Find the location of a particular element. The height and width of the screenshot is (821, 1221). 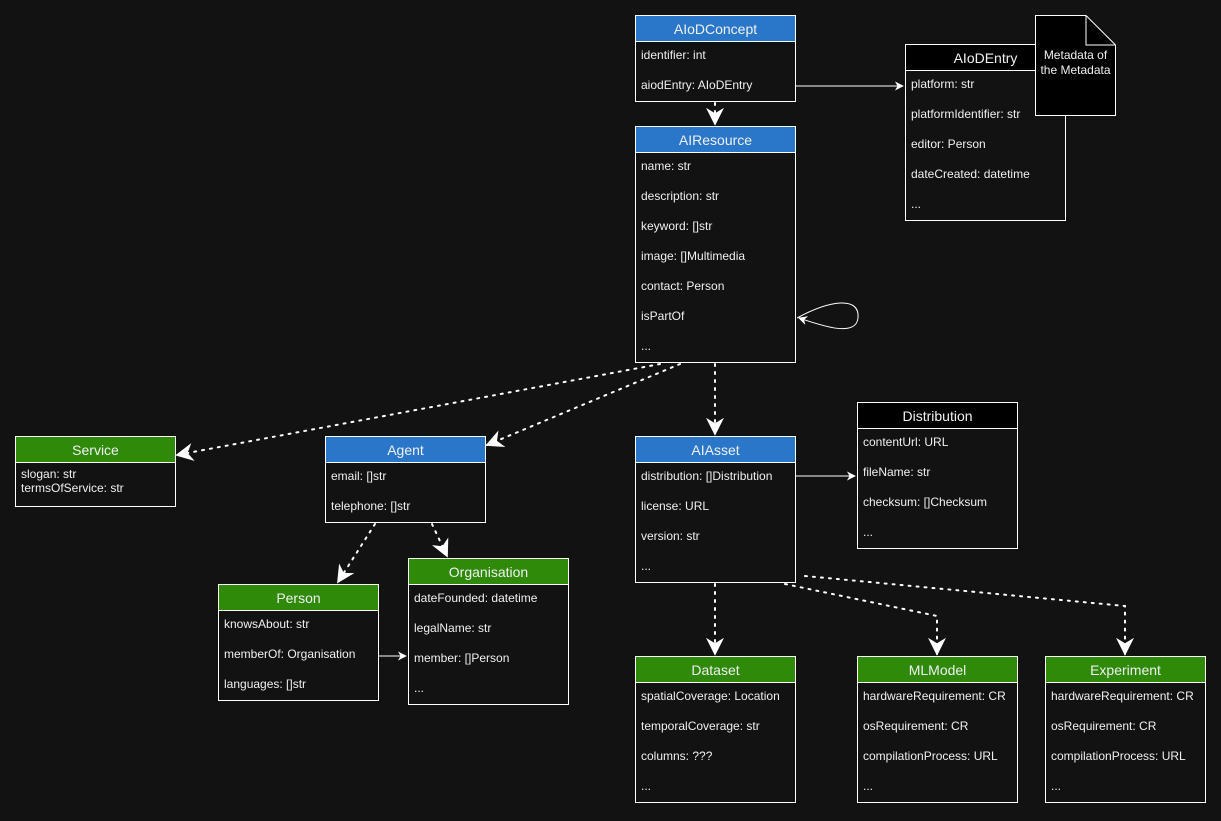

attribute-row: version: str is located at coordinates (670, 536).